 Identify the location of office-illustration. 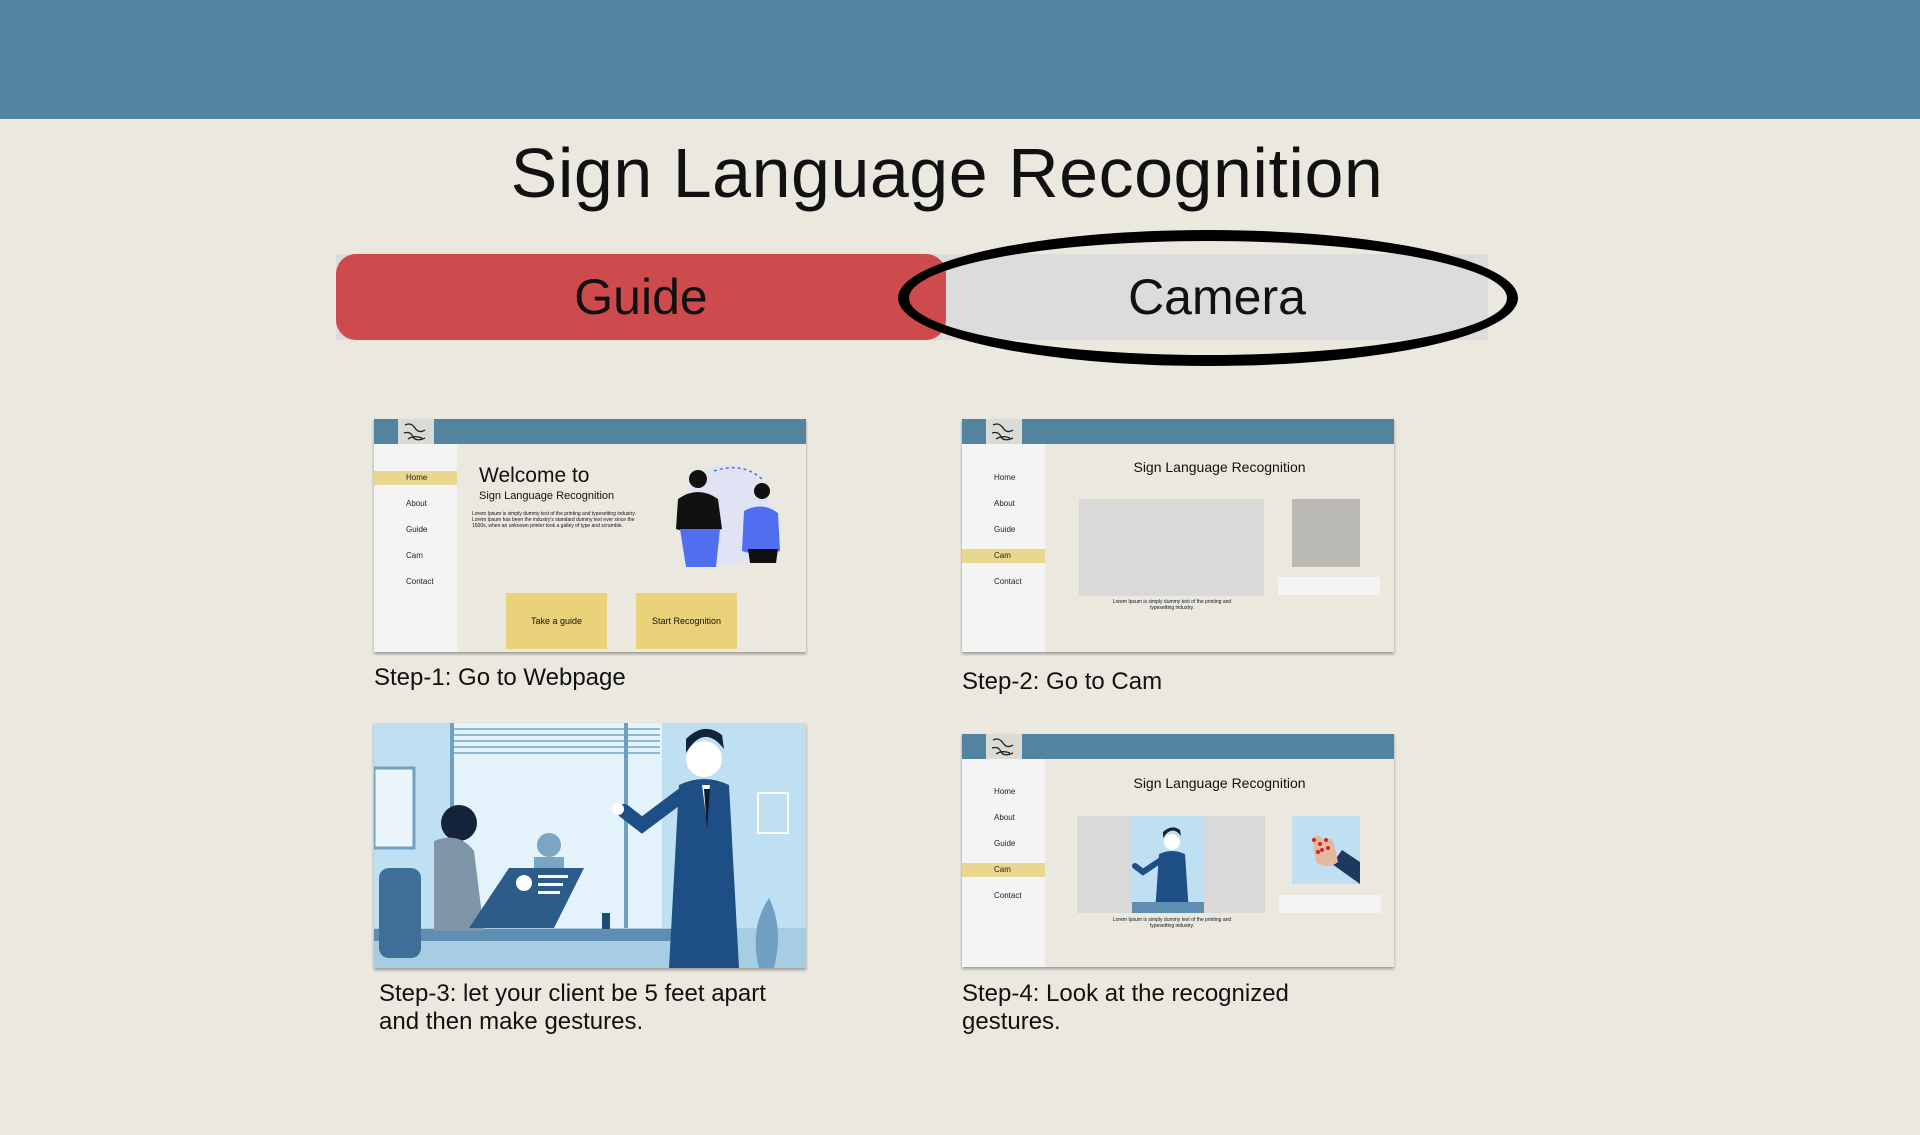
(590, 845).